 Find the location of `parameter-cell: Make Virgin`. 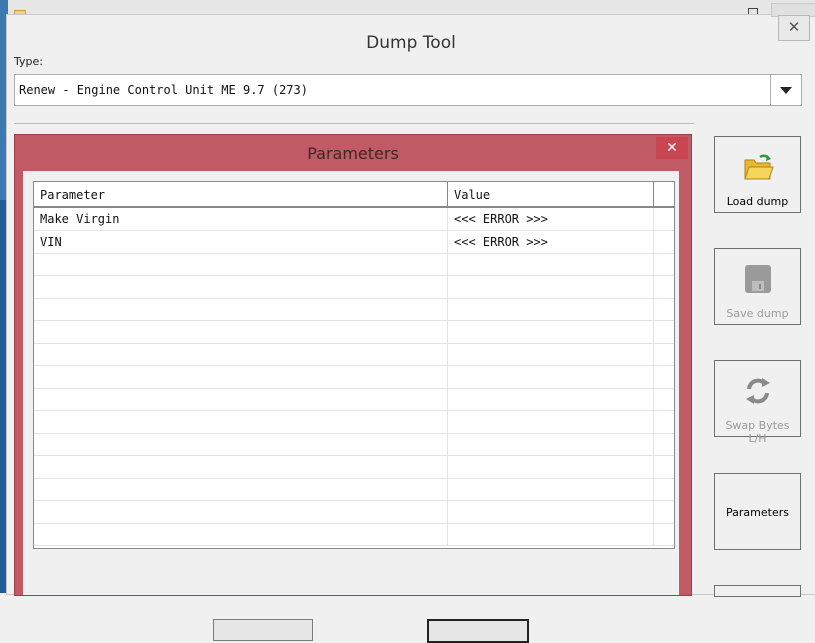

parameter-cell: Make Virgin is located at coordinates (241, 219).